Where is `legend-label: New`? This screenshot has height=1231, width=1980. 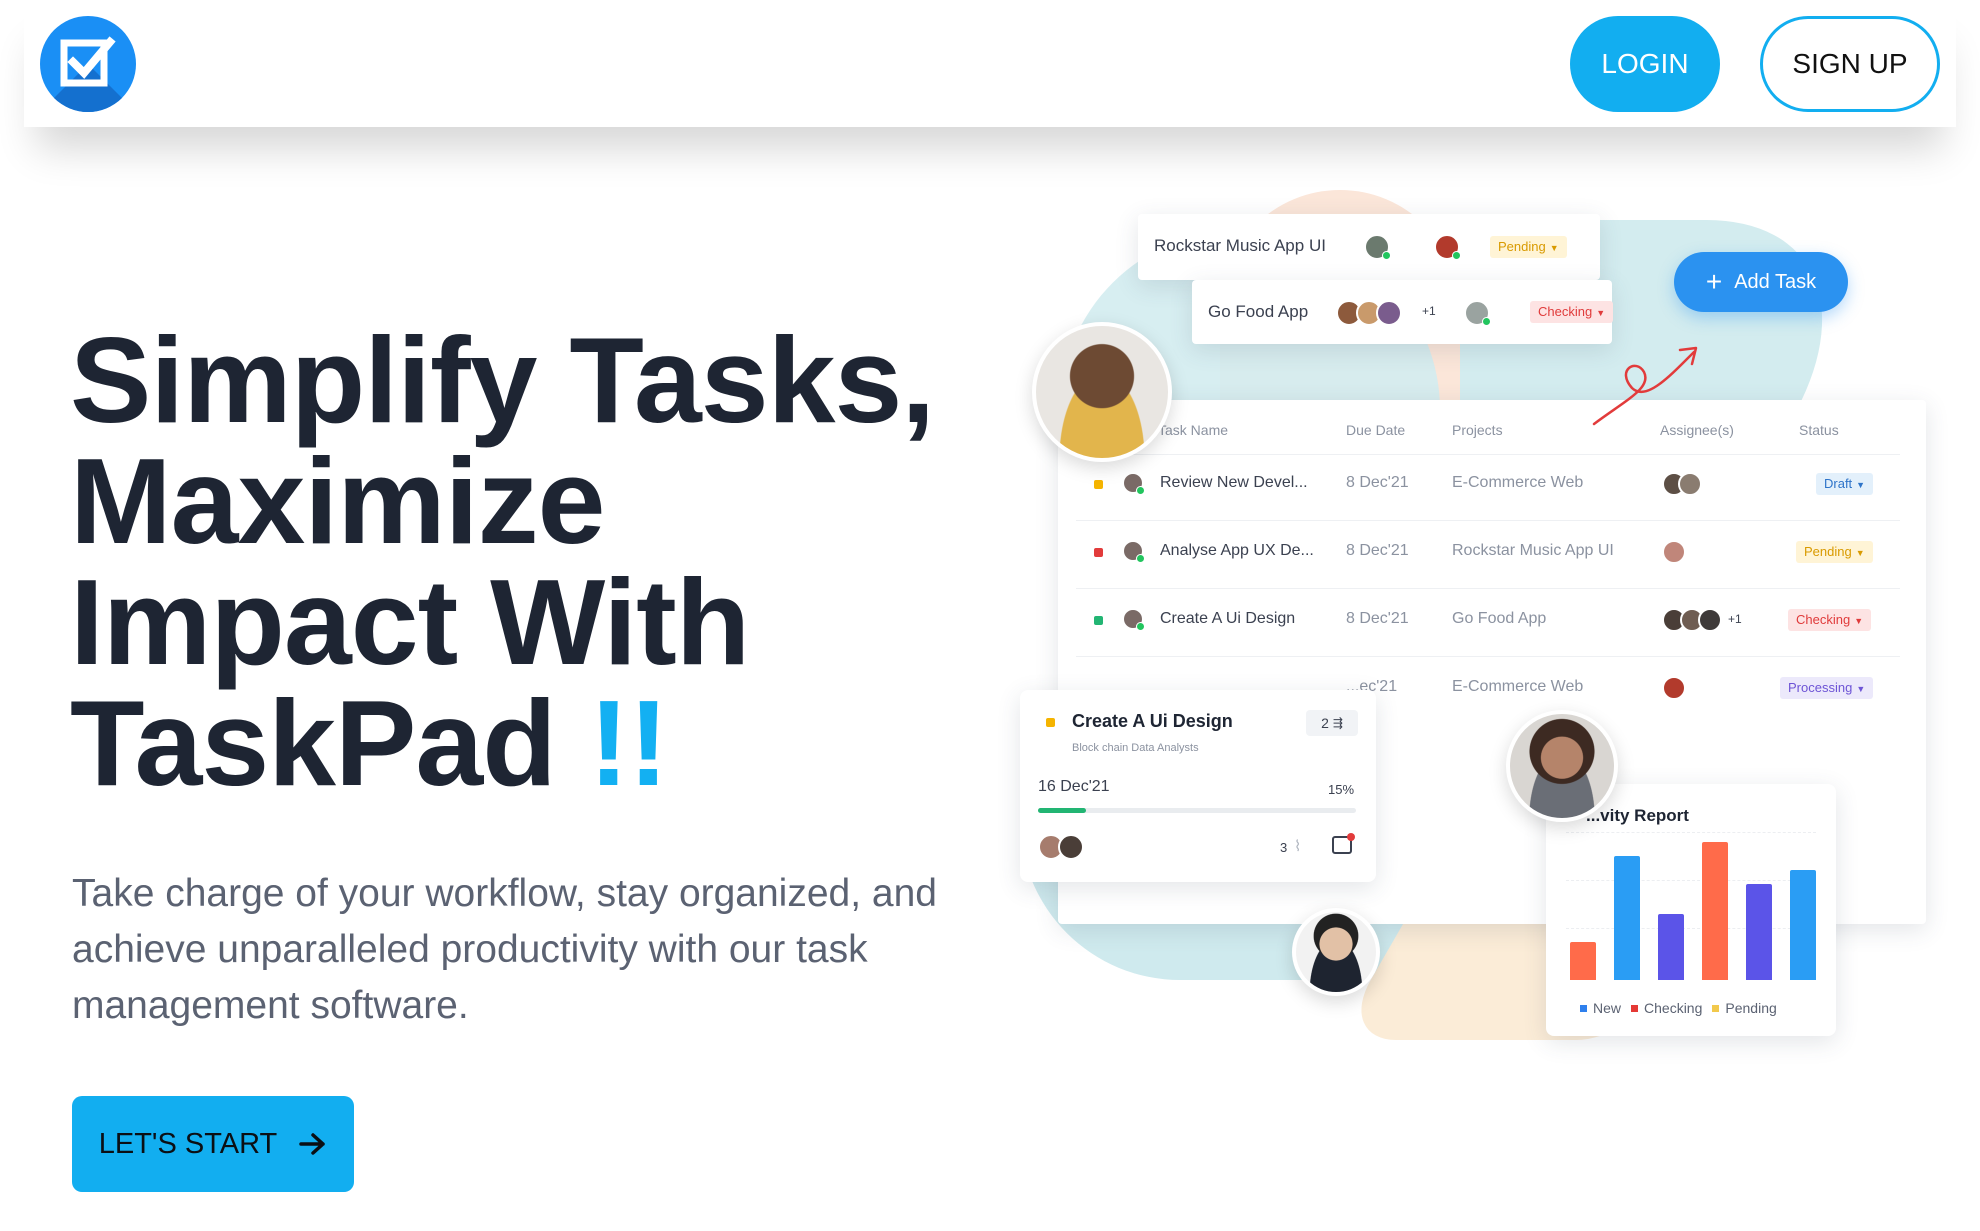 legend-label: New is located at coordinates (1607, 1008).